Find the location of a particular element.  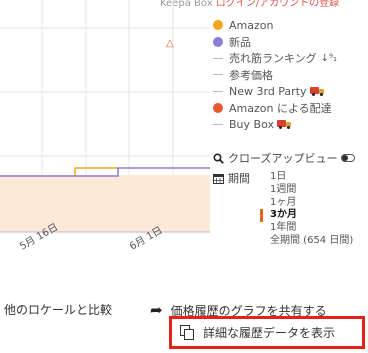

share-arrow-icon: ➦ is located at coordinates (156, 310).